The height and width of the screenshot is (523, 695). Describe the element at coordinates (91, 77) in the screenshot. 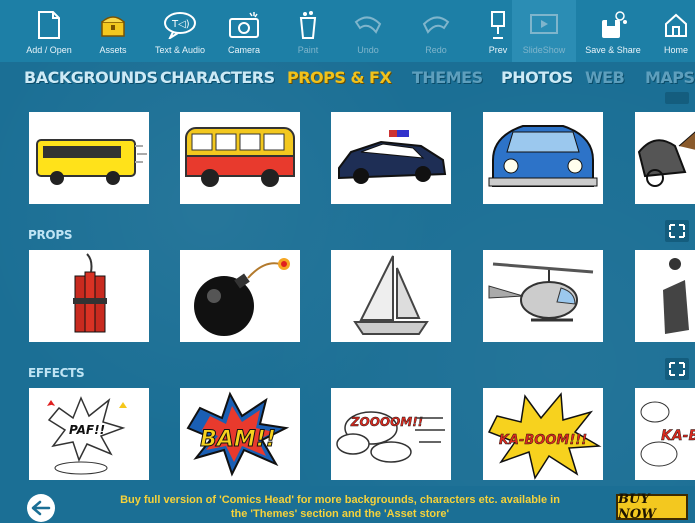

I see `tab-backgrounds: BACKGROUNDS` at that location.